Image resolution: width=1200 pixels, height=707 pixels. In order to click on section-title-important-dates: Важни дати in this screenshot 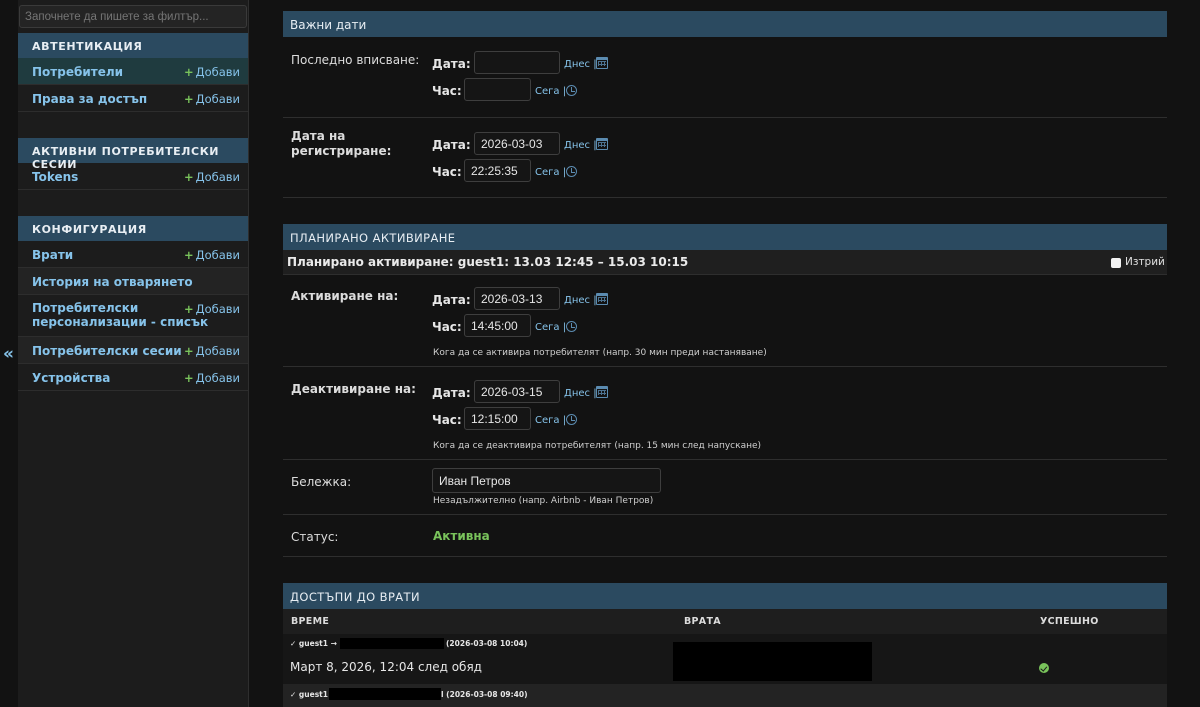, I will do `click(725, 24)`.